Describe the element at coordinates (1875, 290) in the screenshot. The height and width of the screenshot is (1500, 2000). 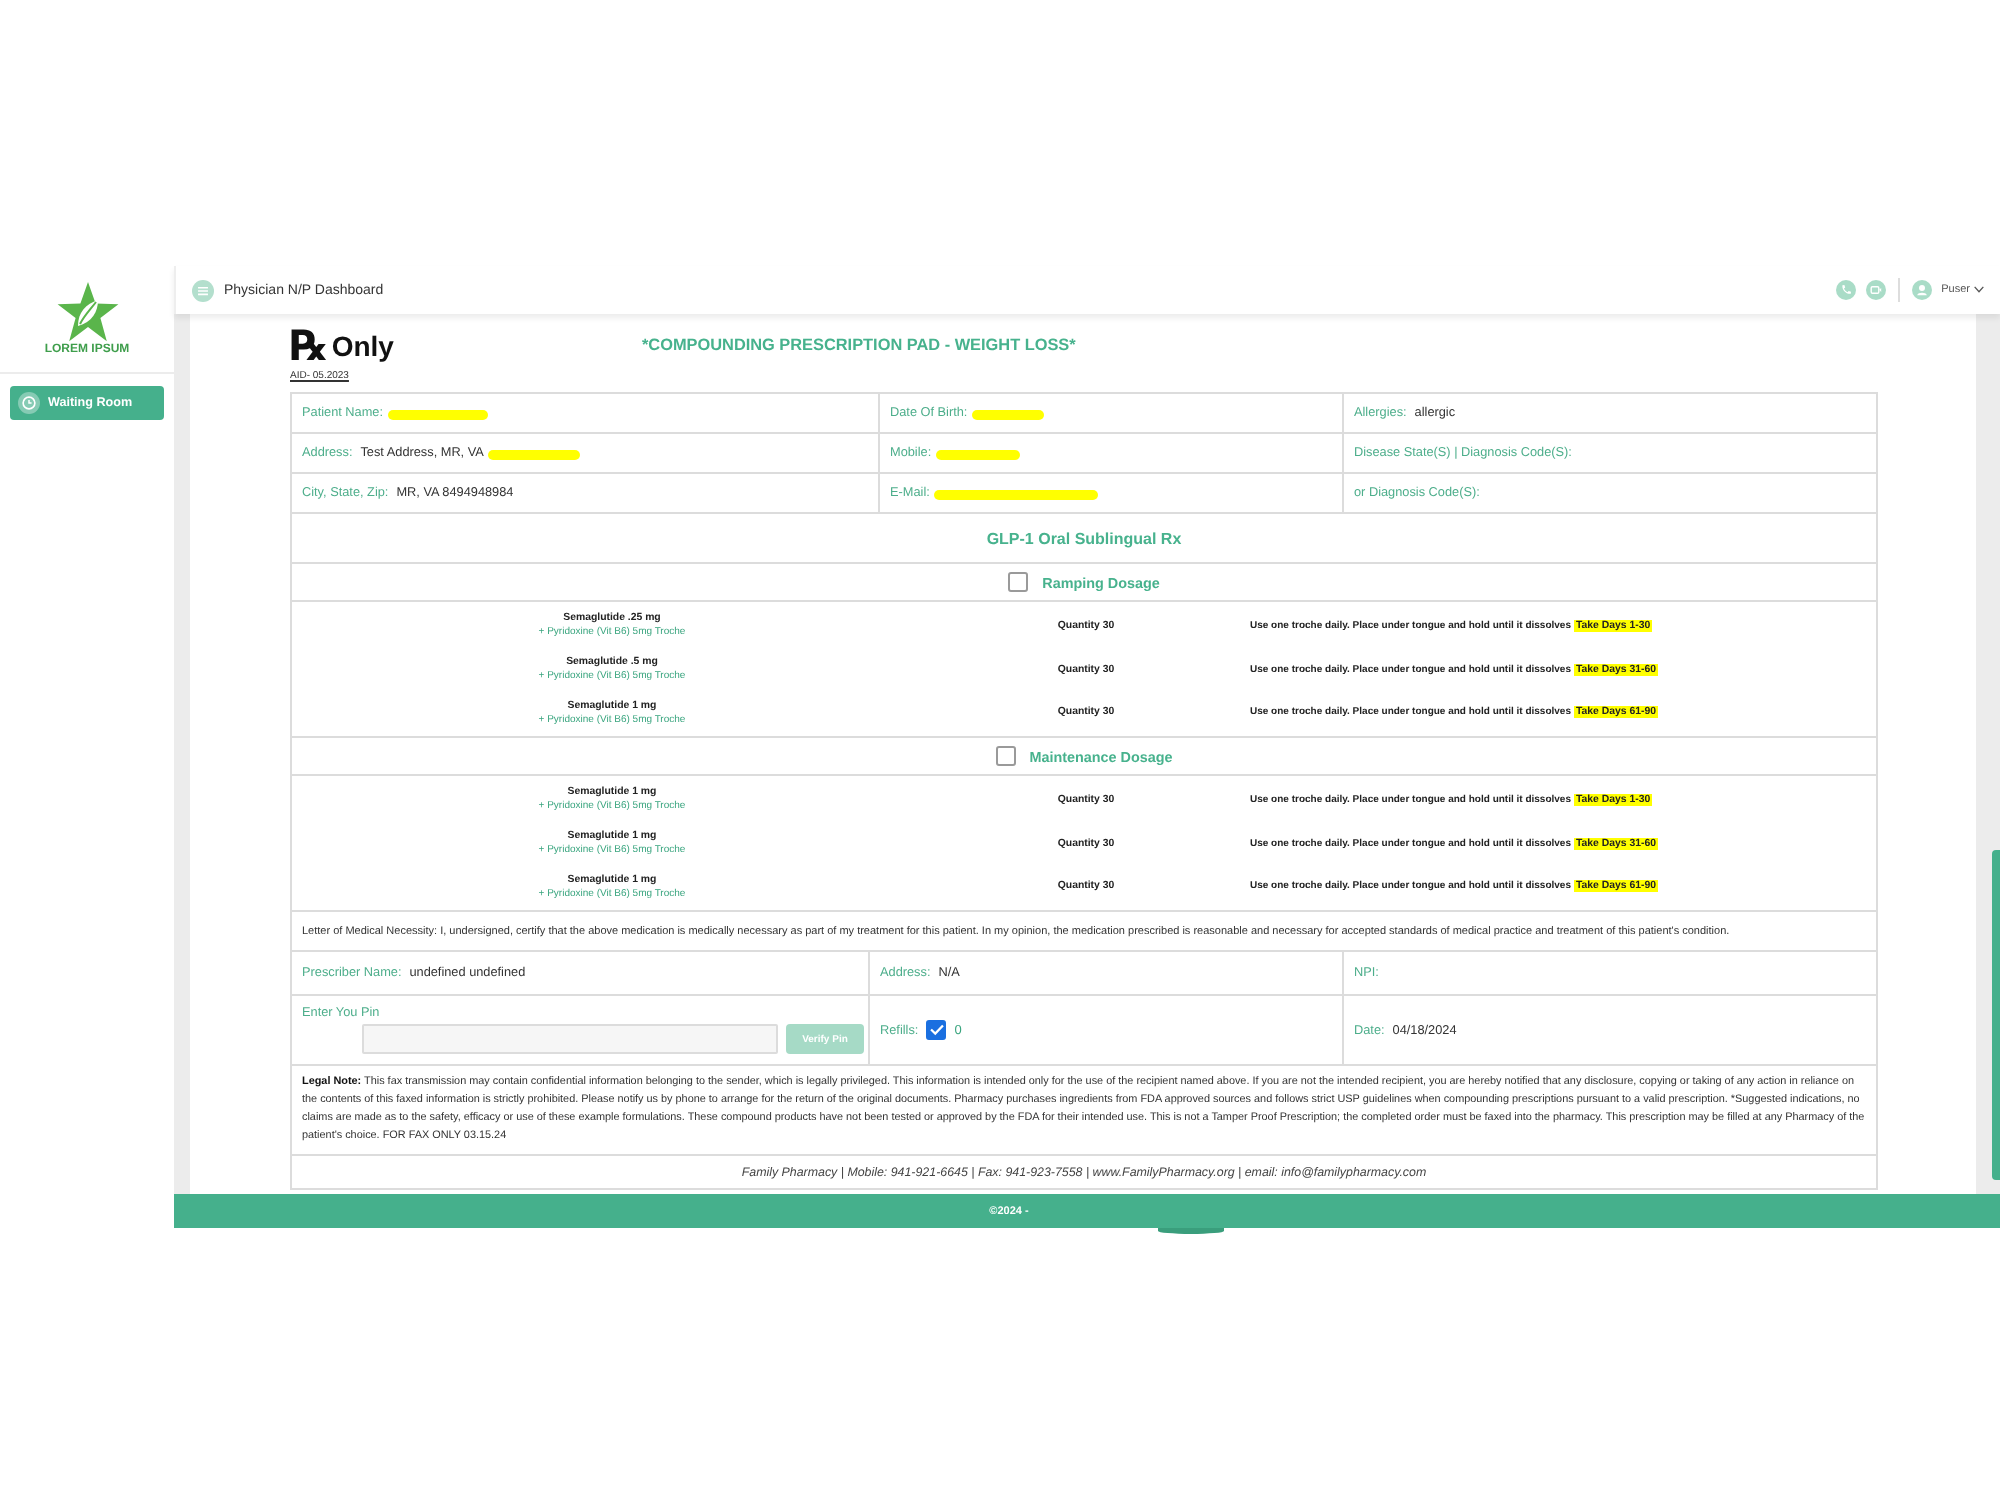
I see `video-icon` at that location.